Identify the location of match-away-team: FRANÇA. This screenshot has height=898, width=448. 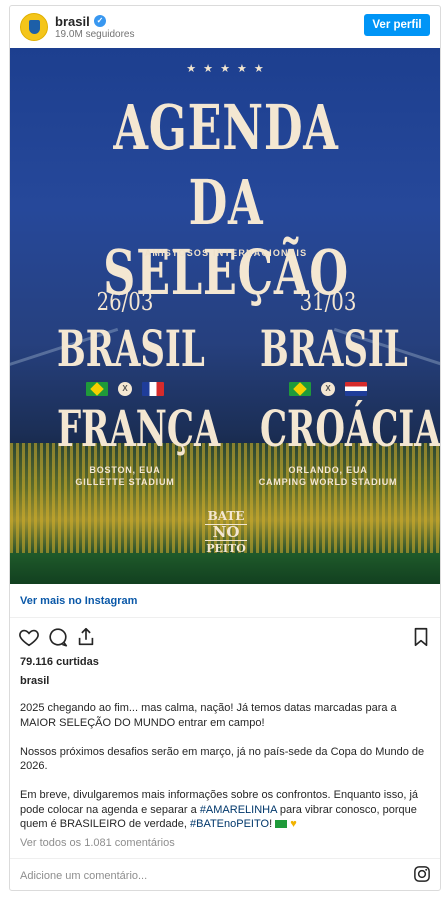
(139, 428).